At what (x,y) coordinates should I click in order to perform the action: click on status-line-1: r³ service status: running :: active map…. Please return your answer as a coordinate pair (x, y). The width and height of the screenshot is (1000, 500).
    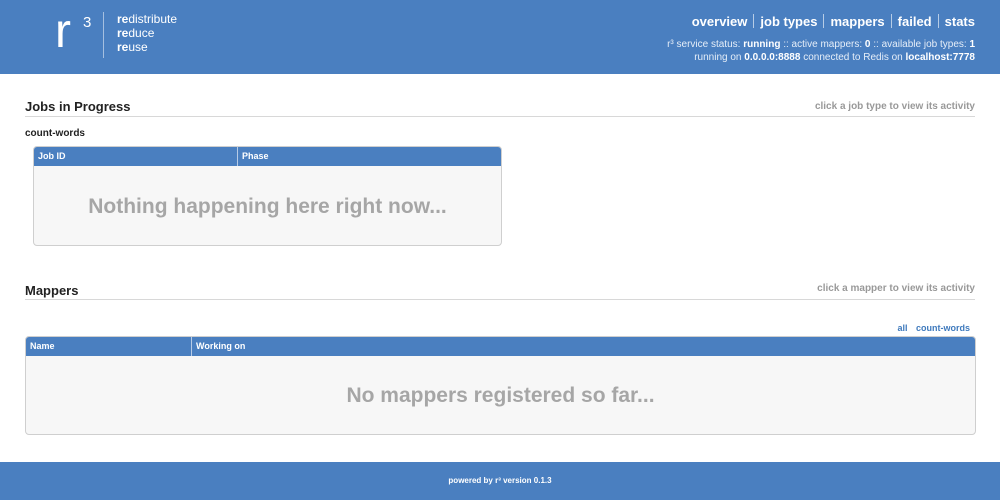
    Looking at the image, I should click on (821, 44).